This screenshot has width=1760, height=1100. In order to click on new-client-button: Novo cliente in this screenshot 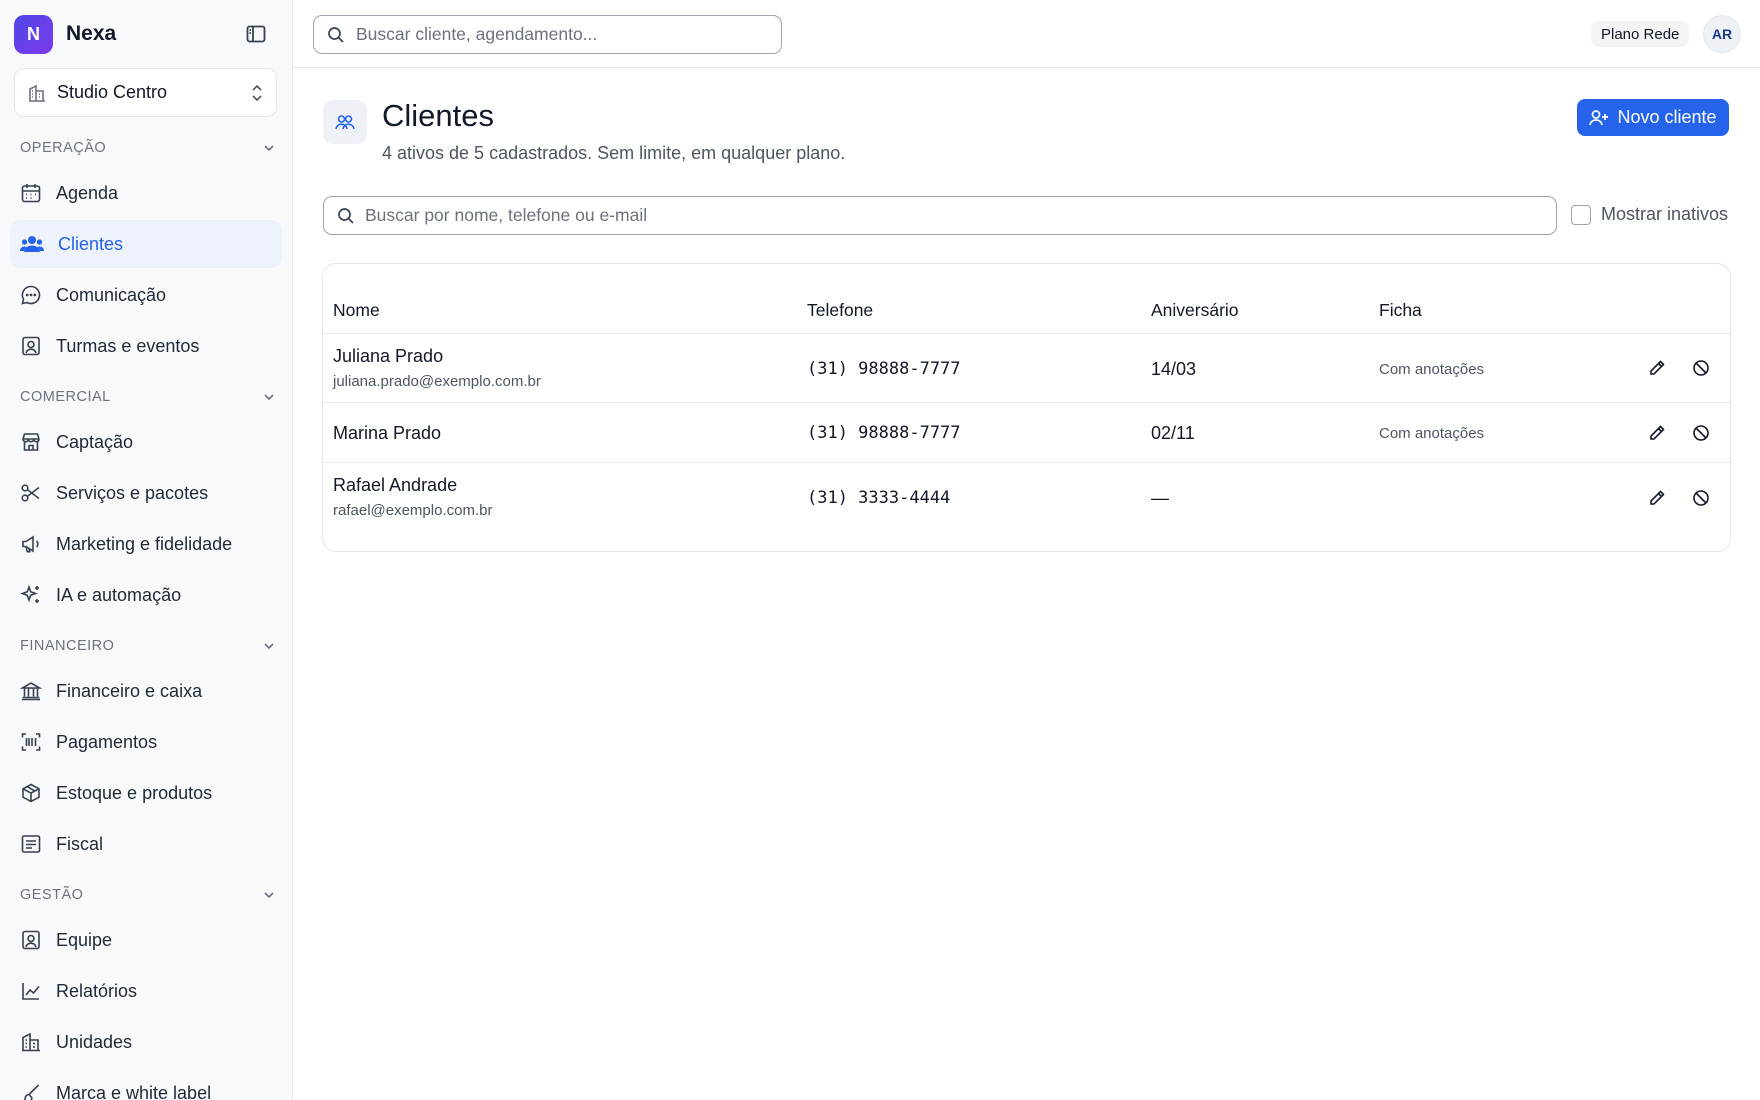, I will do `click(1653, 117)`.